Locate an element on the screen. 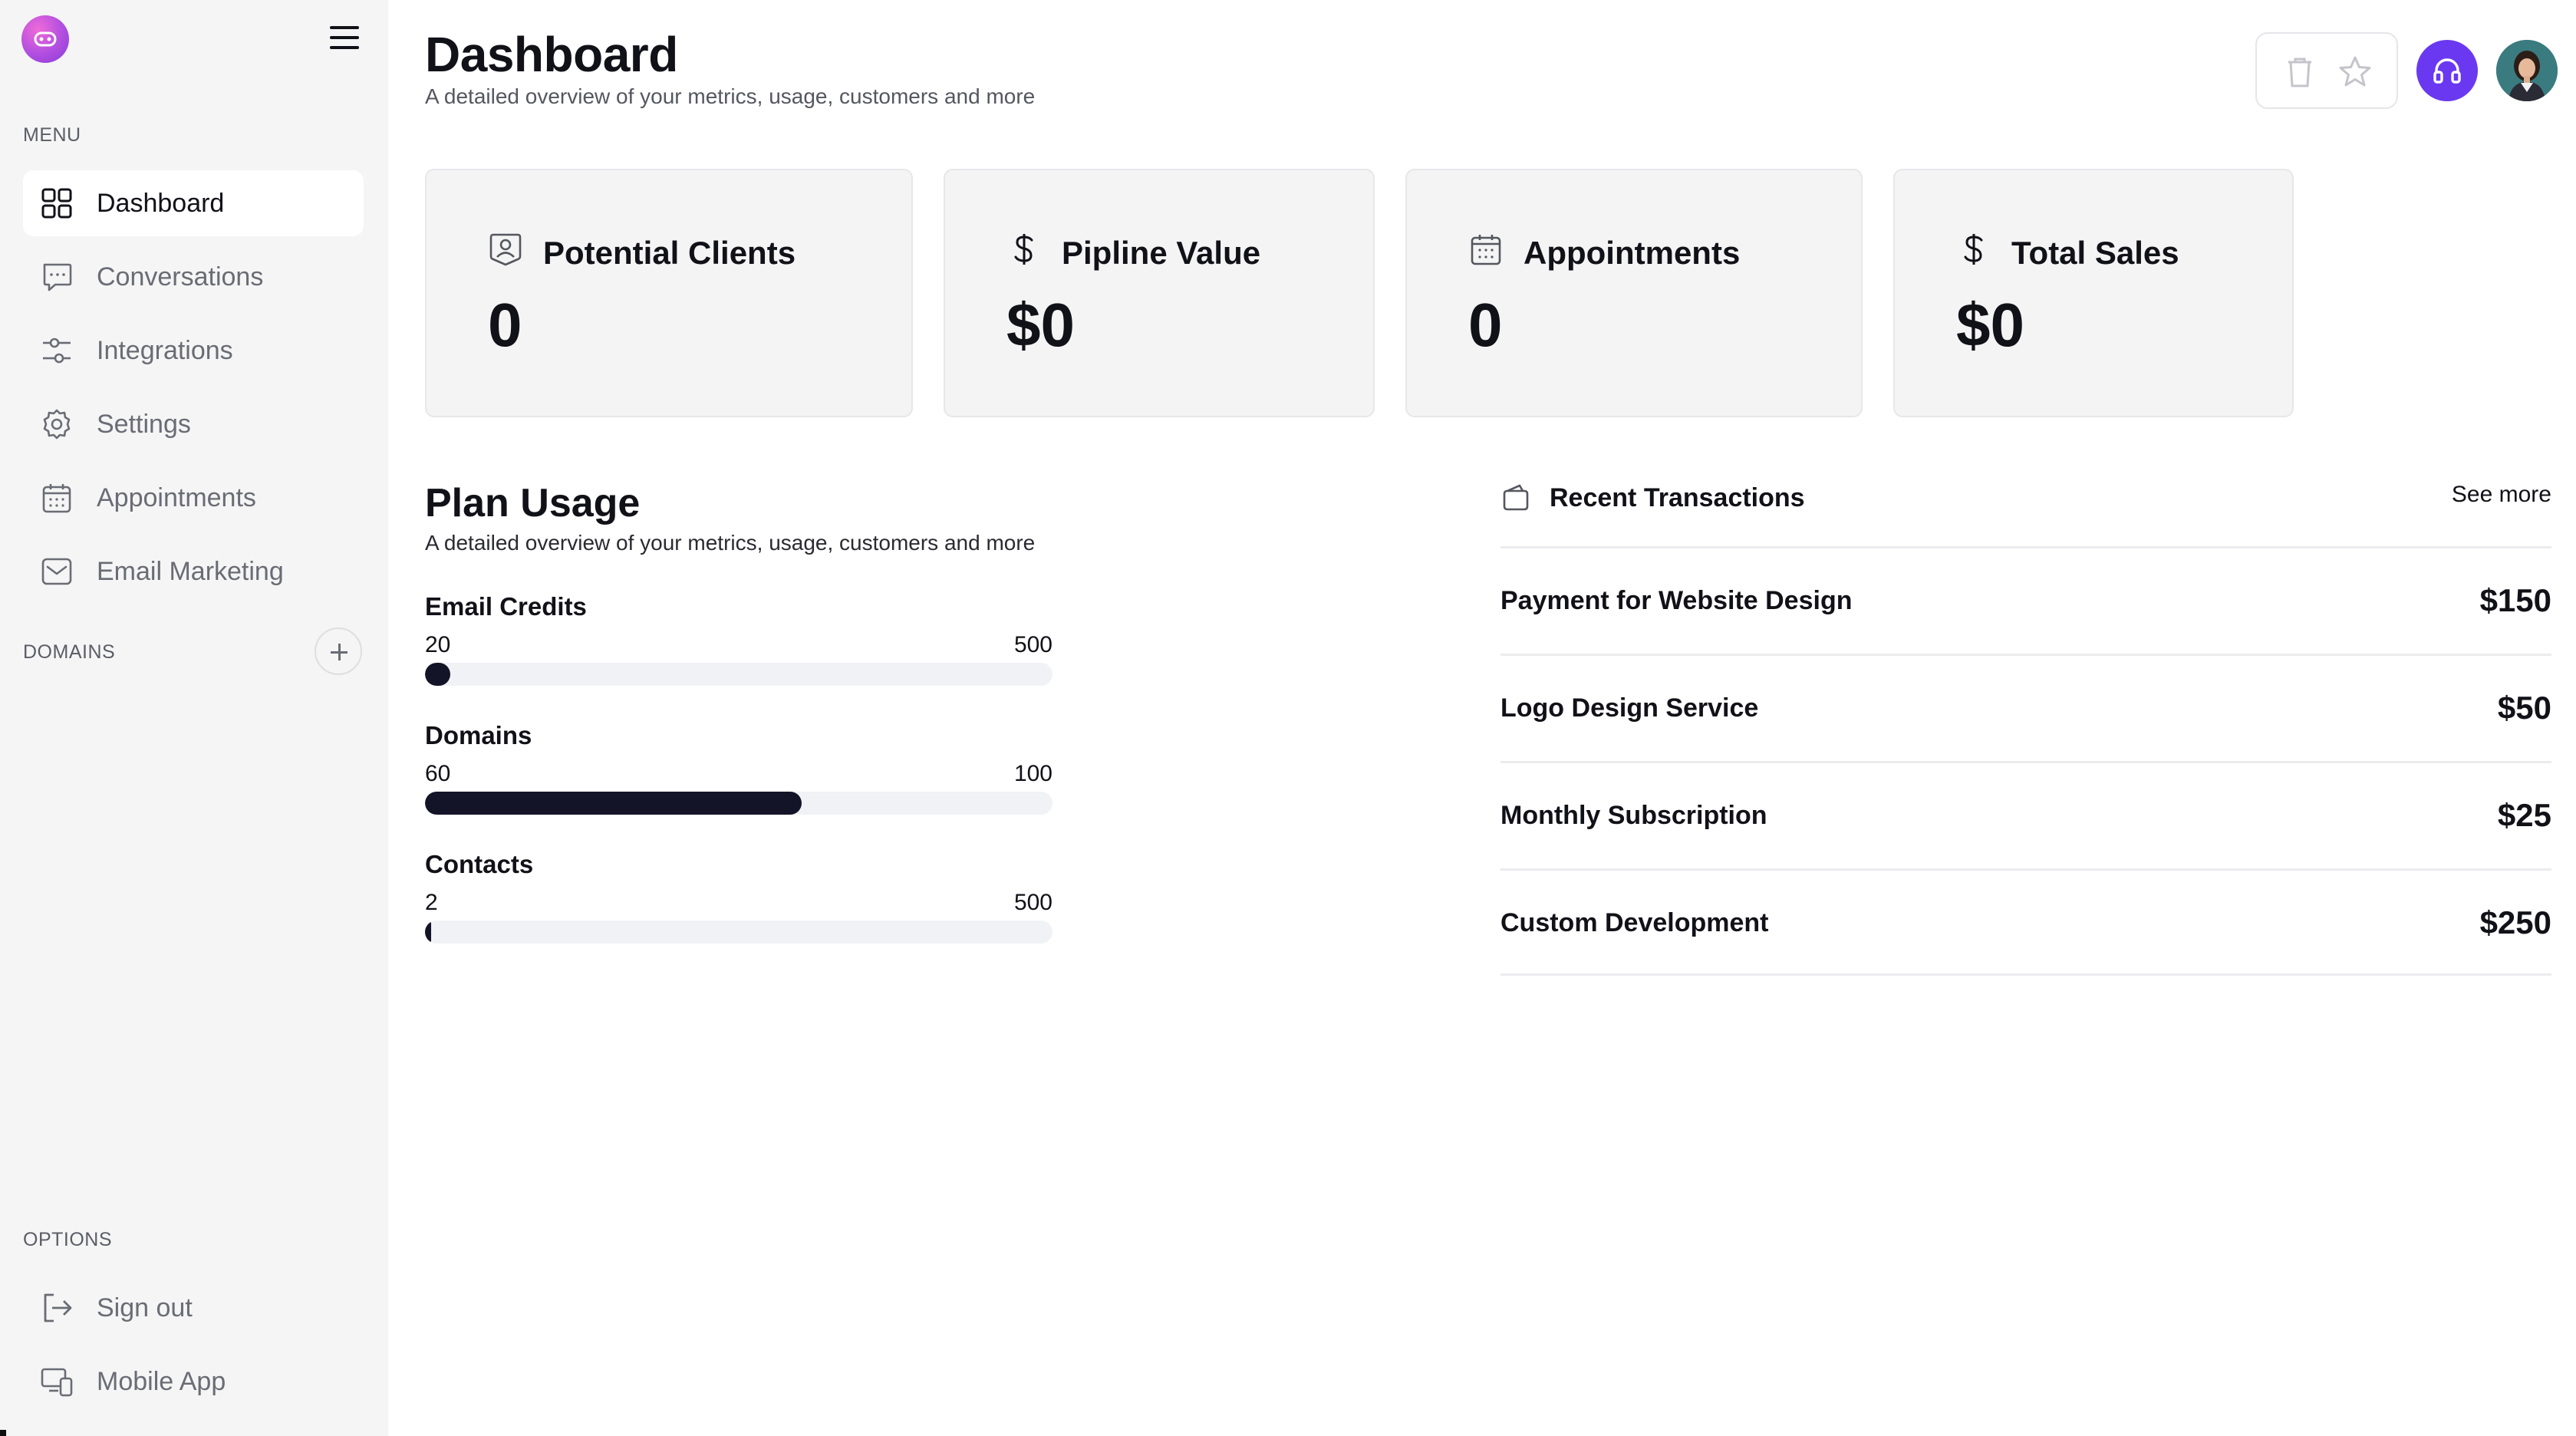 Image resolution: width=2576 pixels, height=1436 pixels. window-corner is located at coordinates (3, 1433).